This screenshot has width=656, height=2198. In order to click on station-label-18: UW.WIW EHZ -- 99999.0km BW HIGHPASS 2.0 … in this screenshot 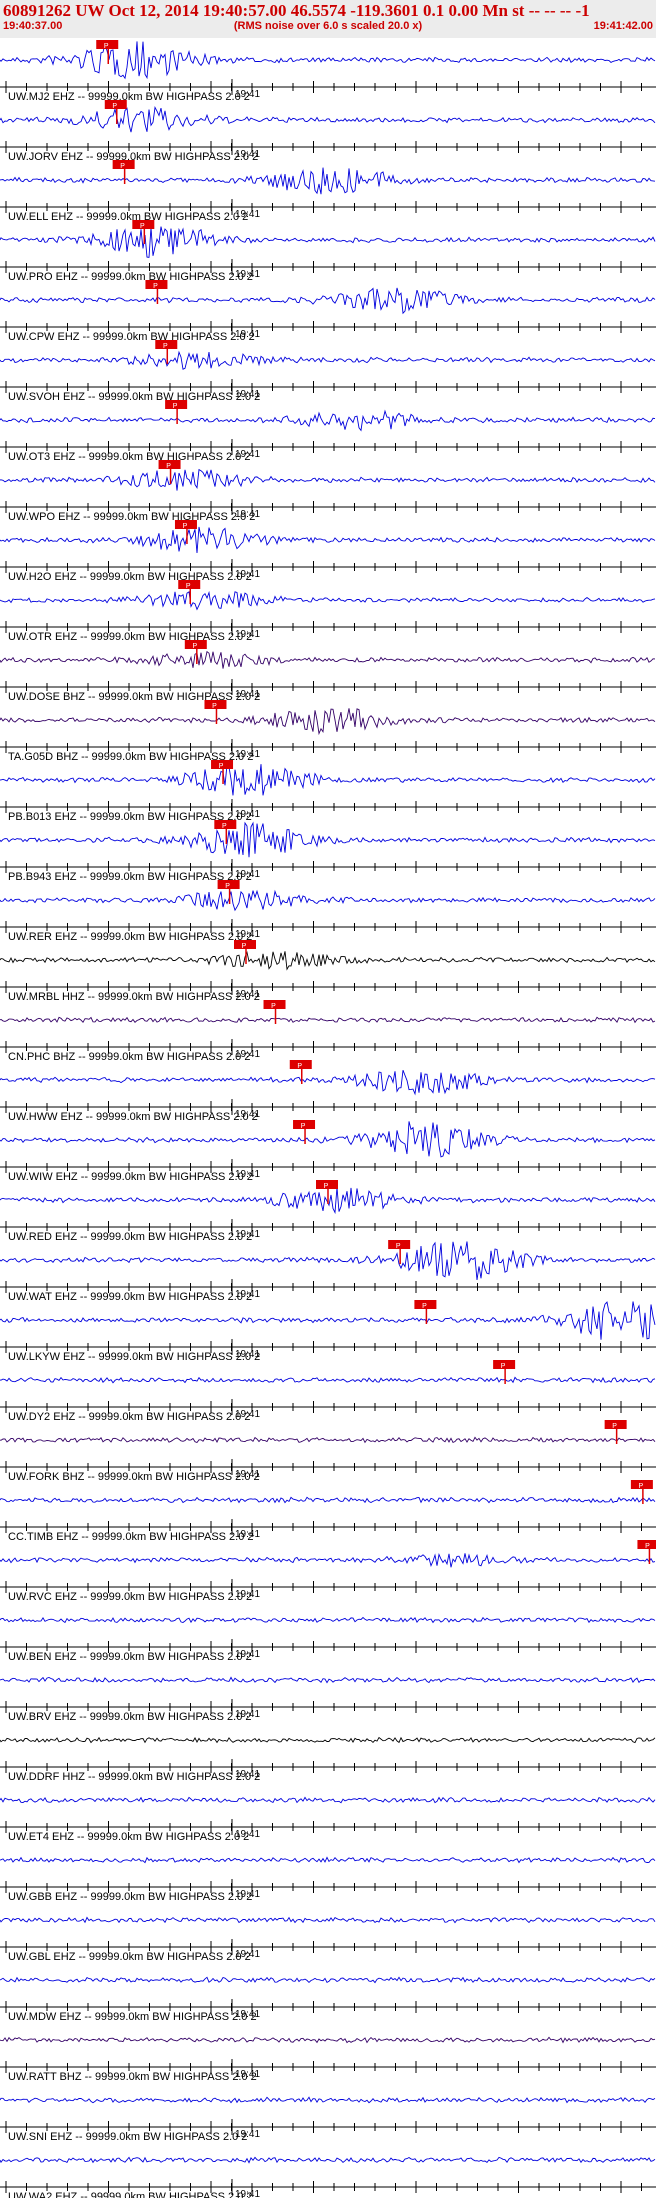, I will do `click(130, 1177)`.